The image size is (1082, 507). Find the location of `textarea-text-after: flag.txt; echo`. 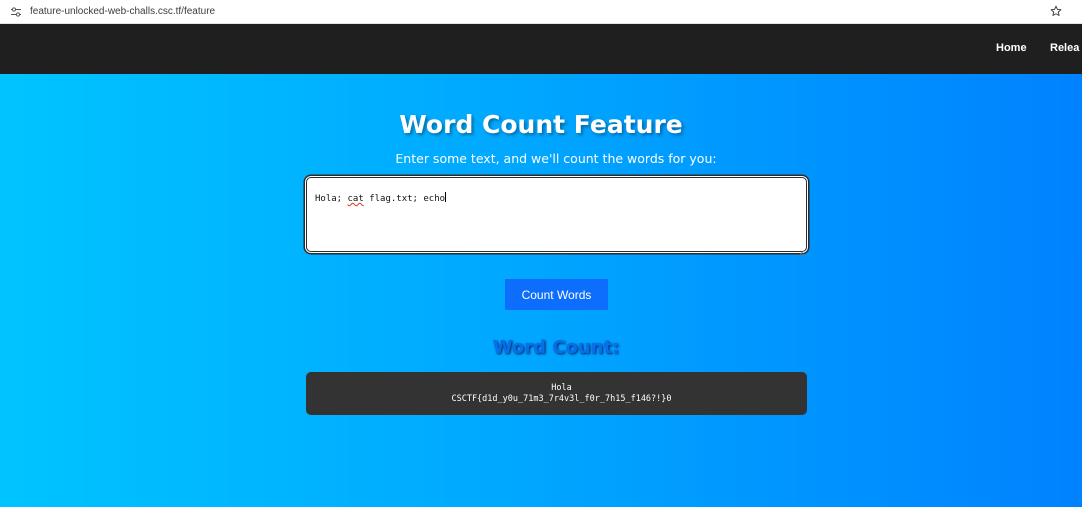

textarea-text-after: flag.txt; echo is located at coordinates (404, 199).